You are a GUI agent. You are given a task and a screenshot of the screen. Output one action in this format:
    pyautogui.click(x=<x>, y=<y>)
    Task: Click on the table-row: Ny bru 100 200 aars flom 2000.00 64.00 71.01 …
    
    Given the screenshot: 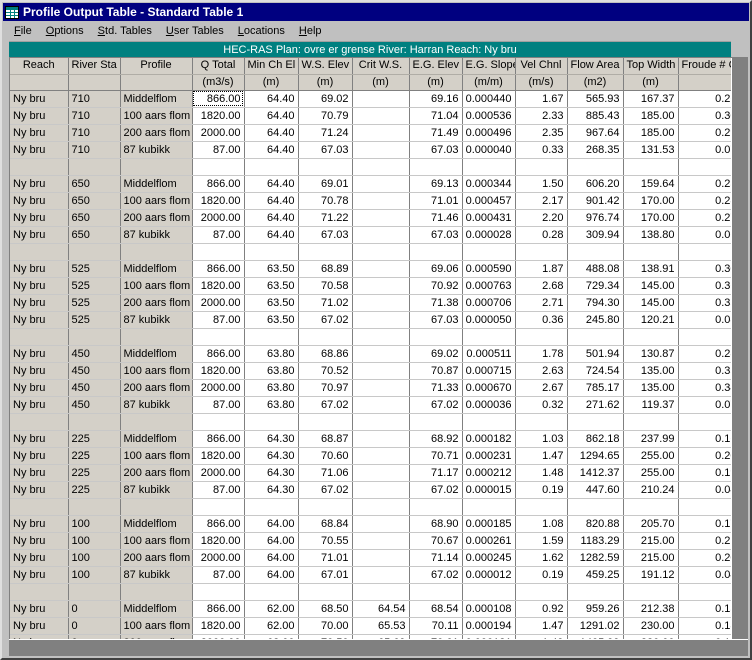 What is the action you would take?
    pyautogui.click(x=370, y=558)
    